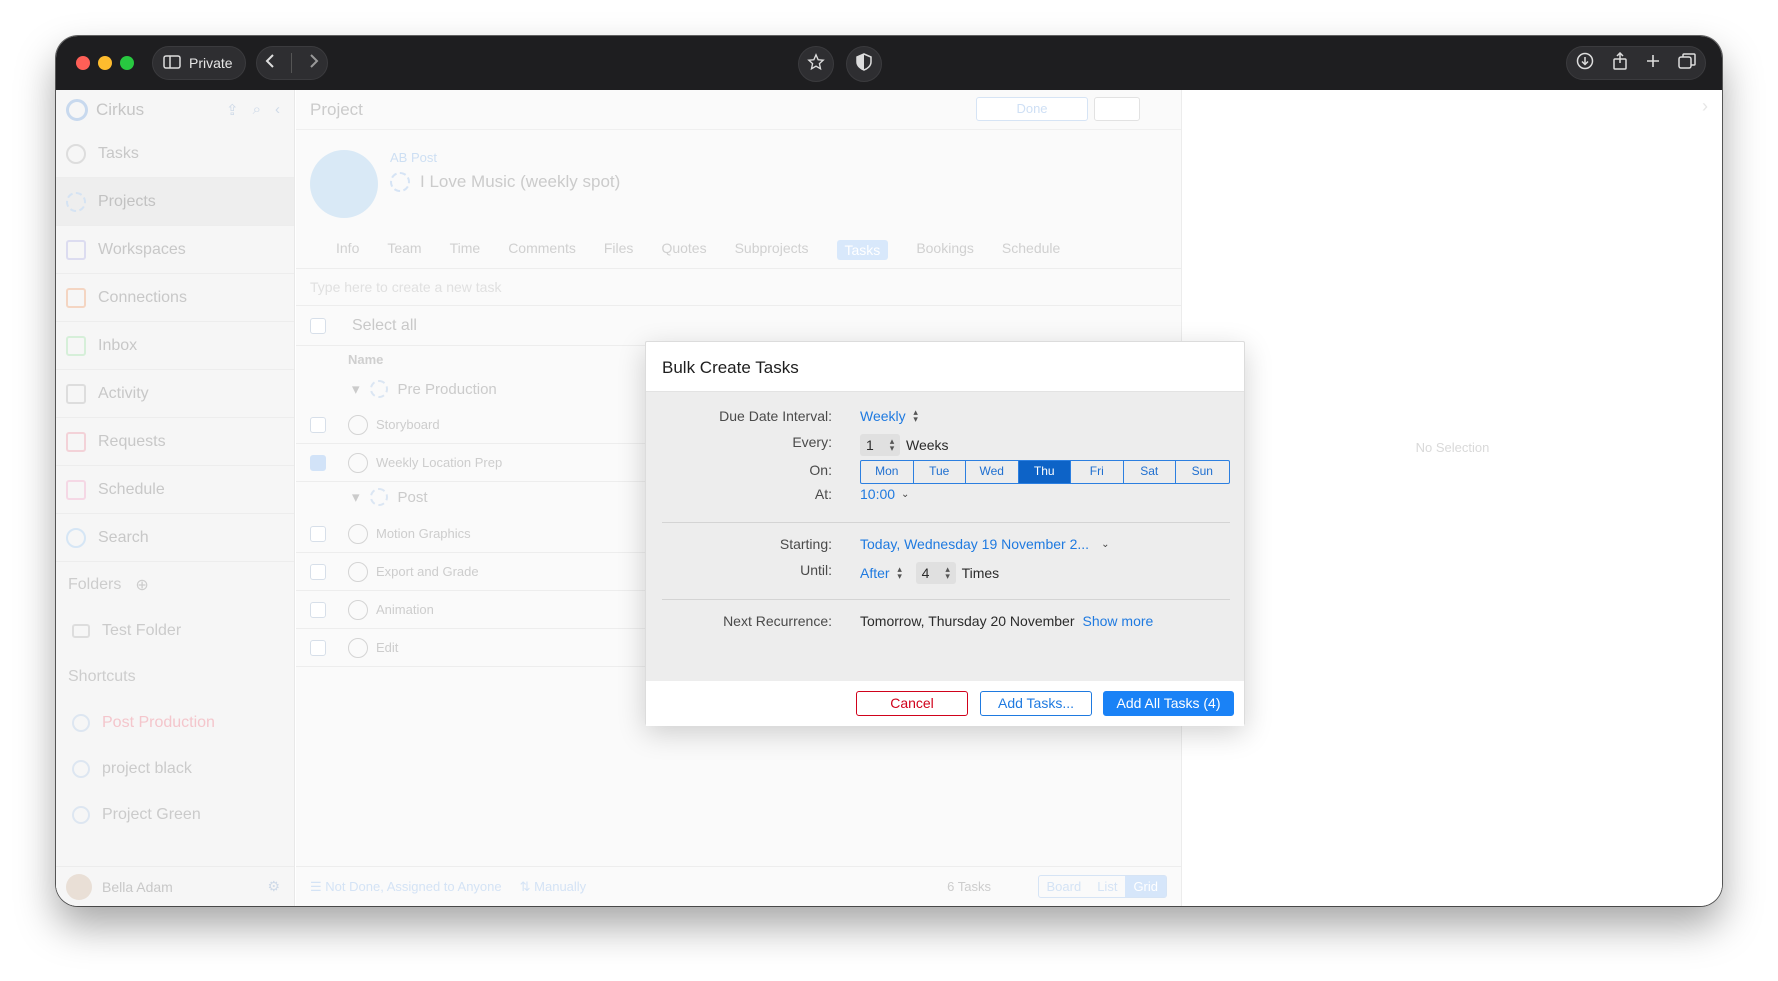 The height and width of the screenshot is (981, 1778). Describe the element at coordinates (945, 497) in the screenshot. I see `at-row: At: 10:00 ⌄` at that location.